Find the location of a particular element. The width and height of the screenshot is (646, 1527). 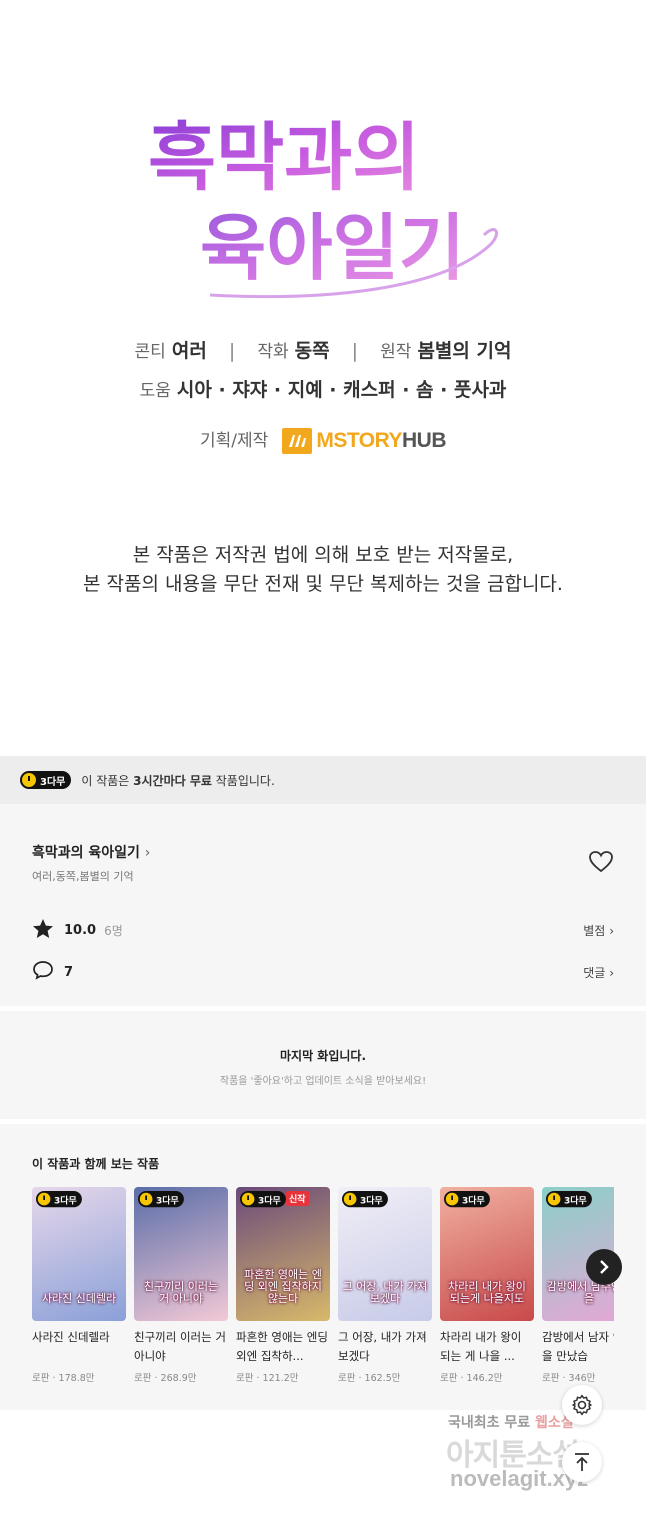

produce-label: 기획/제작 is located at coordinates (234, 441).